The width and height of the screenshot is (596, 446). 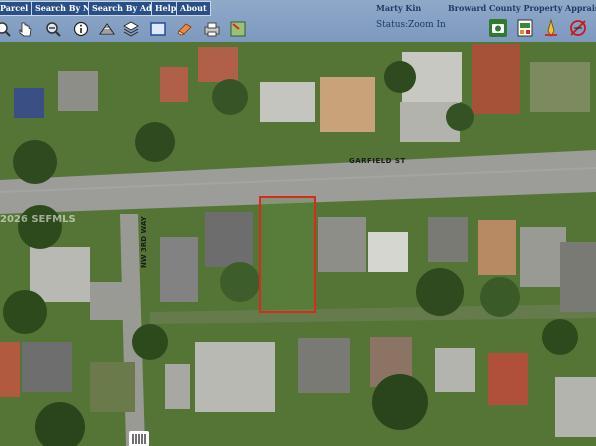 What do you see at coordinates (193, 8) in the screenshot?
I see `nav-about-button: About` at bounding box center [193, 8].